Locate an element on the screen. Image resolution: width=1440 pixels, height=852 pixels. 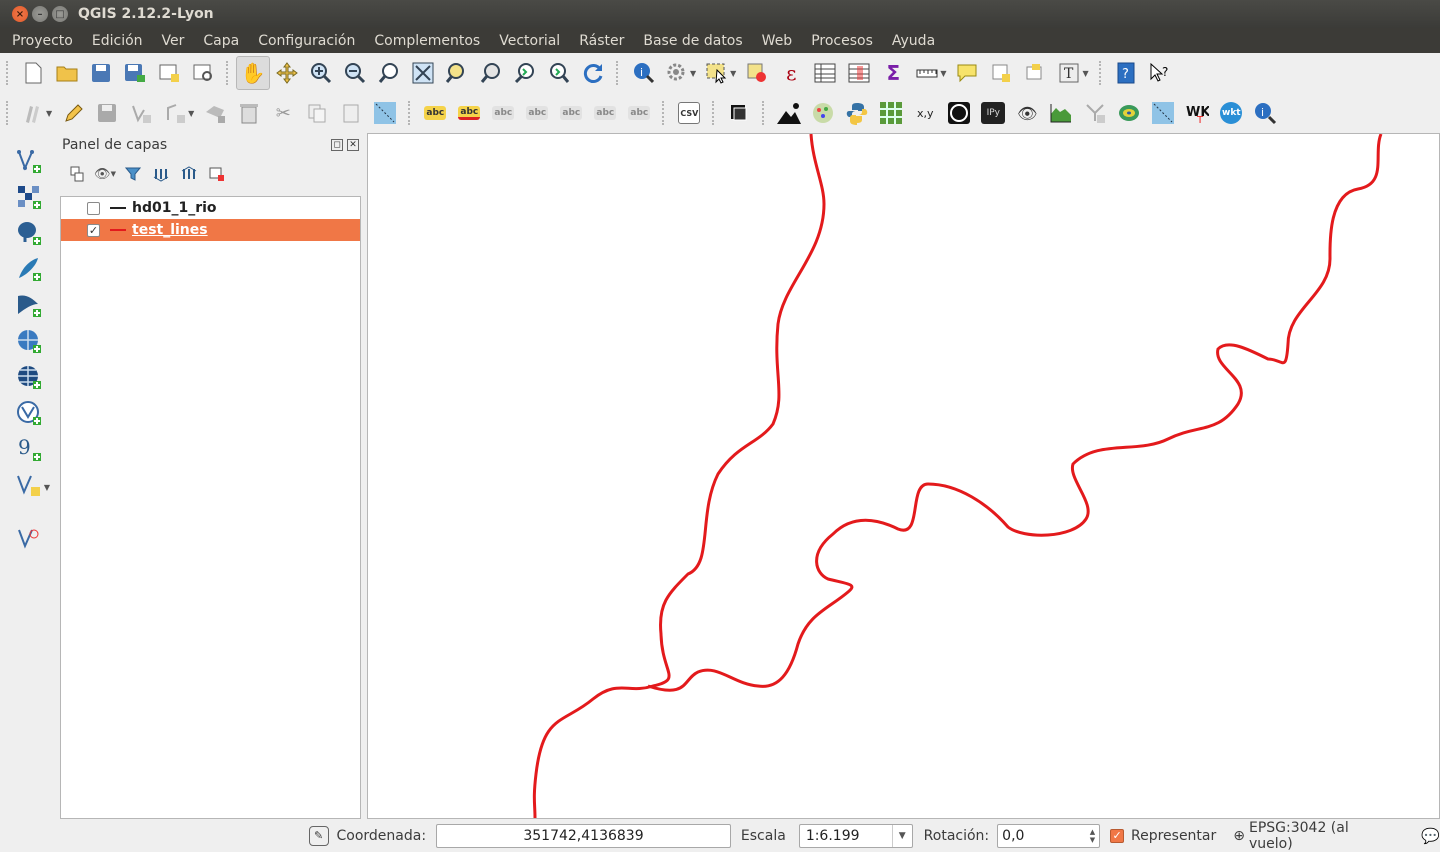
quickwkt-button: wkt is located at coordinates (1231, 113).